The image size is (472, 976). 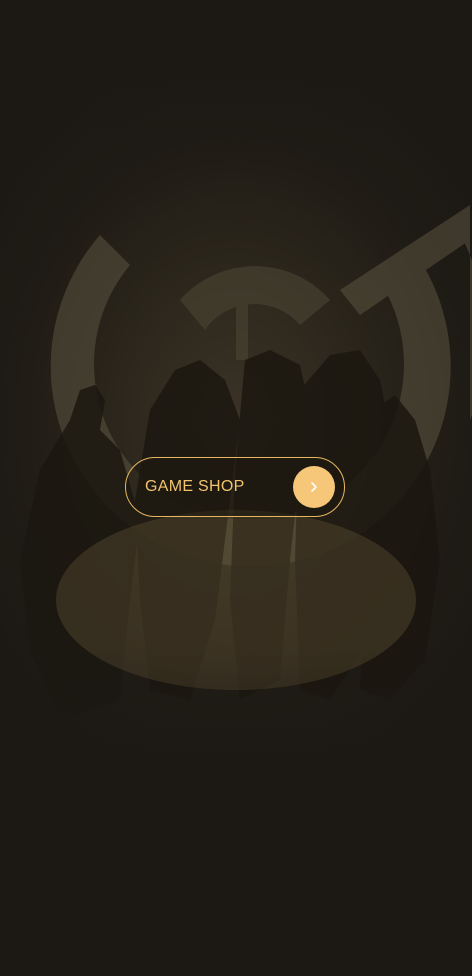 I want to click on game-shop-button: GAME SHOP, so click(x=235, y=487).